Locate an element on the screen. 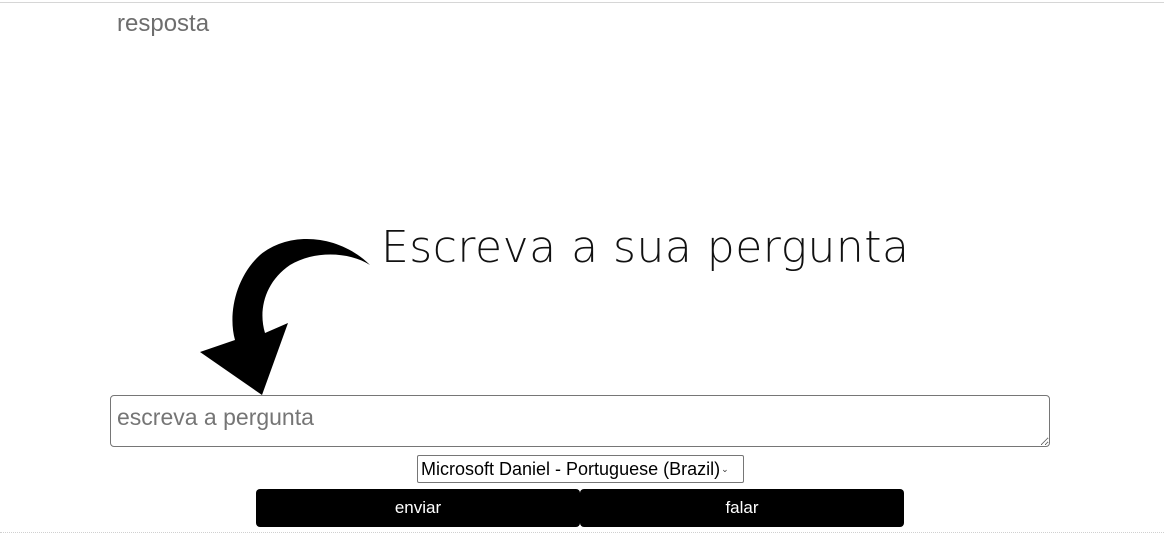  question-input is located at coordinates (580, 421).